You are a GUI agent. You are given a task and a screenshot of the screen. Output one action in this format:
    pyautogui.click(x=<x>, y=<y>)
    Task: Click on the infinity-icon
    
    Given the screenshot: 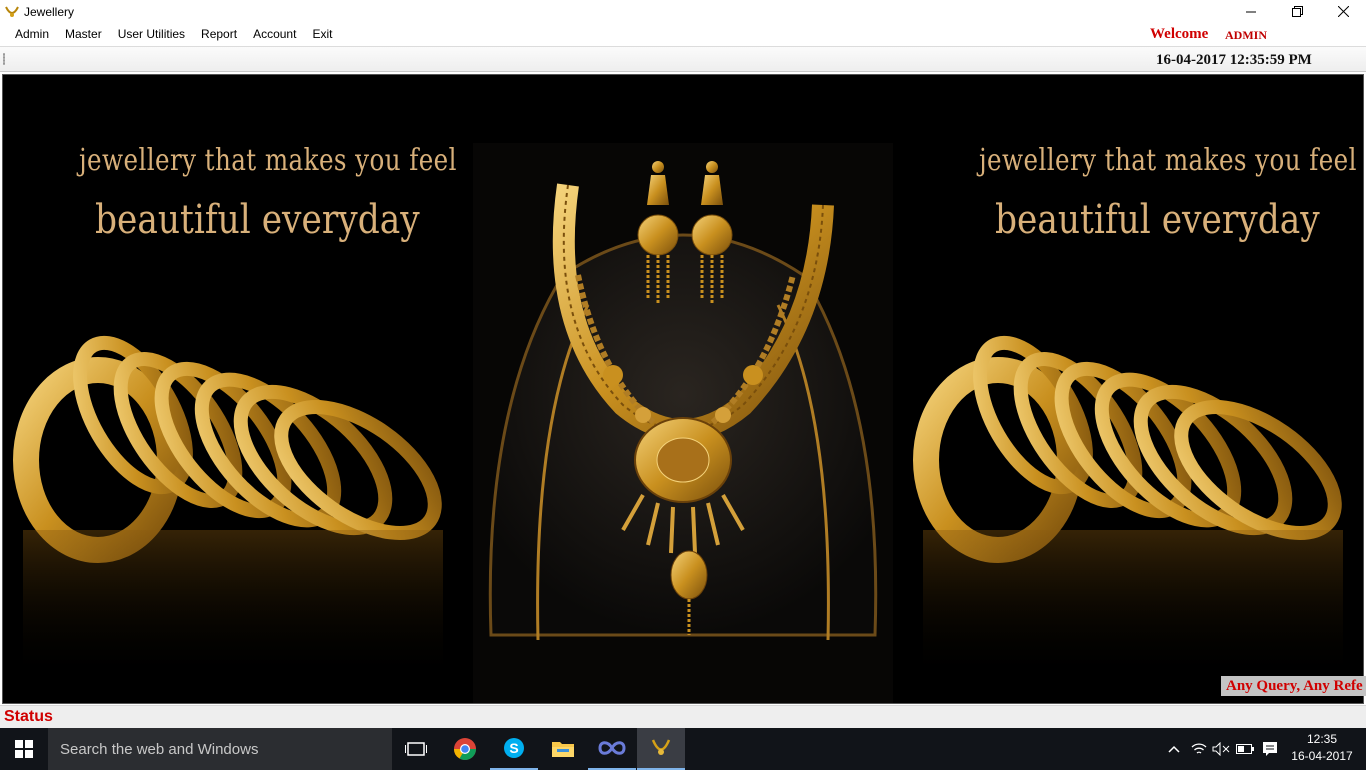 What is the action you would take?
    pyautogui.click(x=612, y=748)
    